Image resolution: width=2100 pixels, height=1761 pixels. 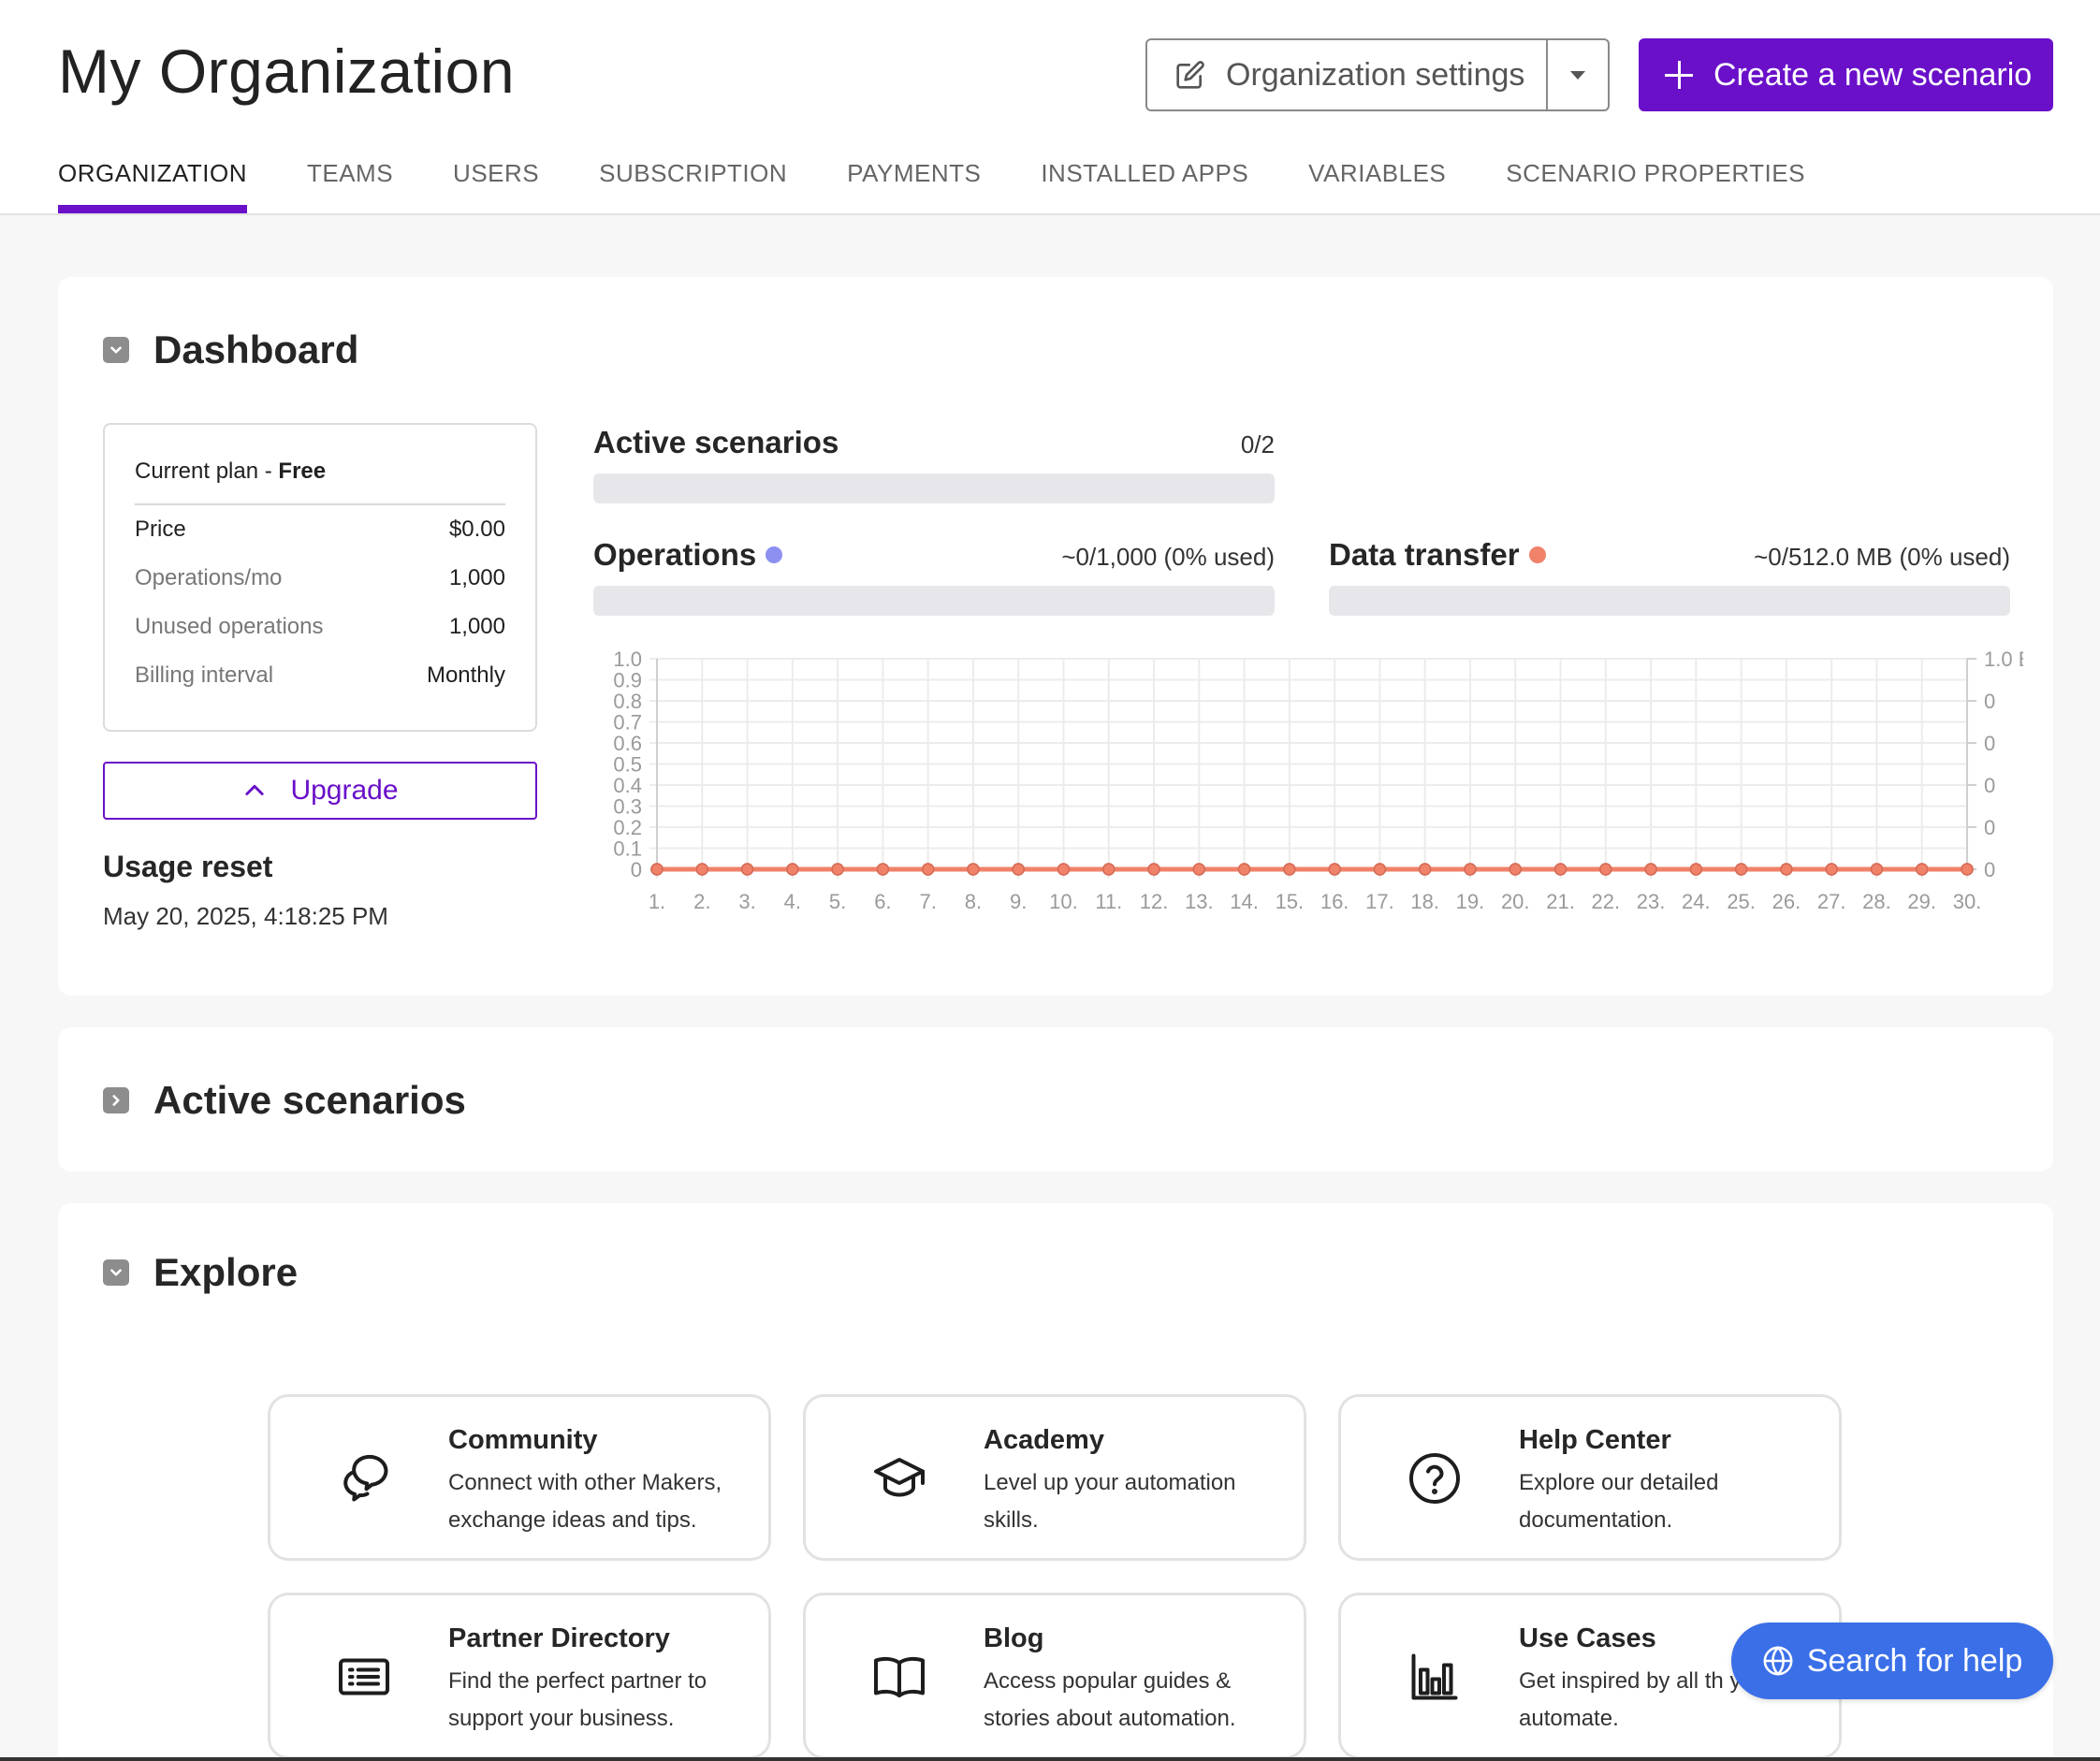 What do you see at coordinates (1199, 901) in the screenshot?
I see `x-tick-label: 13.` at bounding box center [1199, 901].